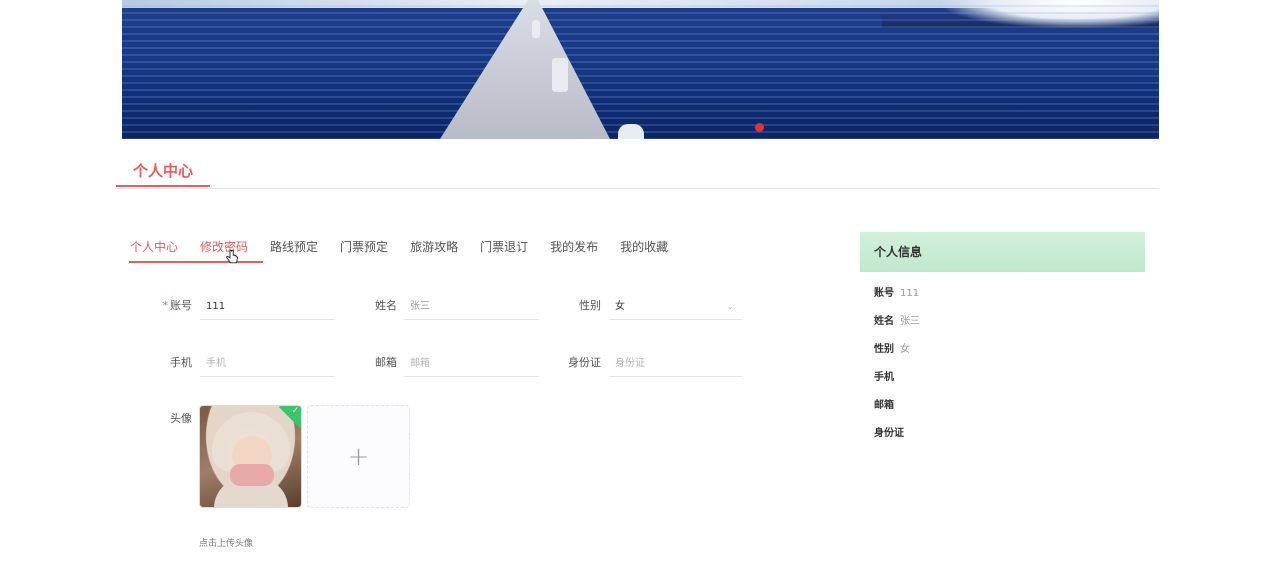  Describe the element at coordinates (884, 377) in the screenshot. I see `info-key: 手机` at that location.